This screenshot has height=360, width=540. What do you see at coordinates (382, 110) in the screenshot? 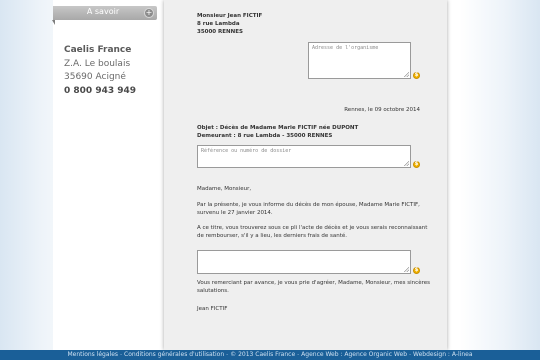
I see `date-line: Rennes, le 09 octobre 2014` at bounding box center [382, 110].